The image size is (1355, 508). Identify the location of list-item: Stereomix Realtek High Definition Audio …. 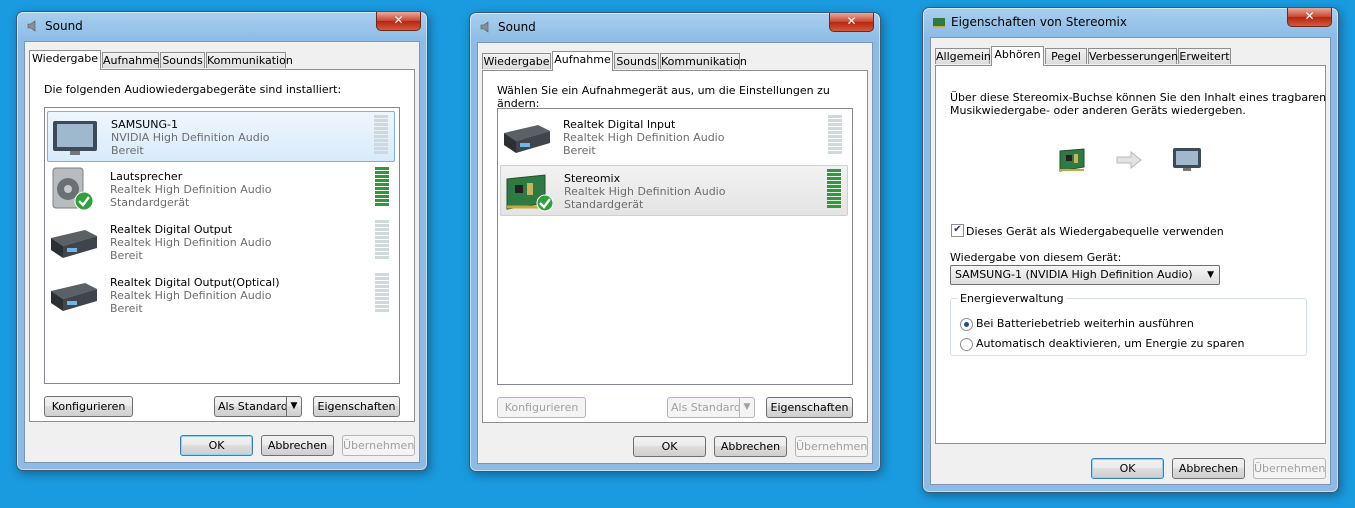
(674, 190).